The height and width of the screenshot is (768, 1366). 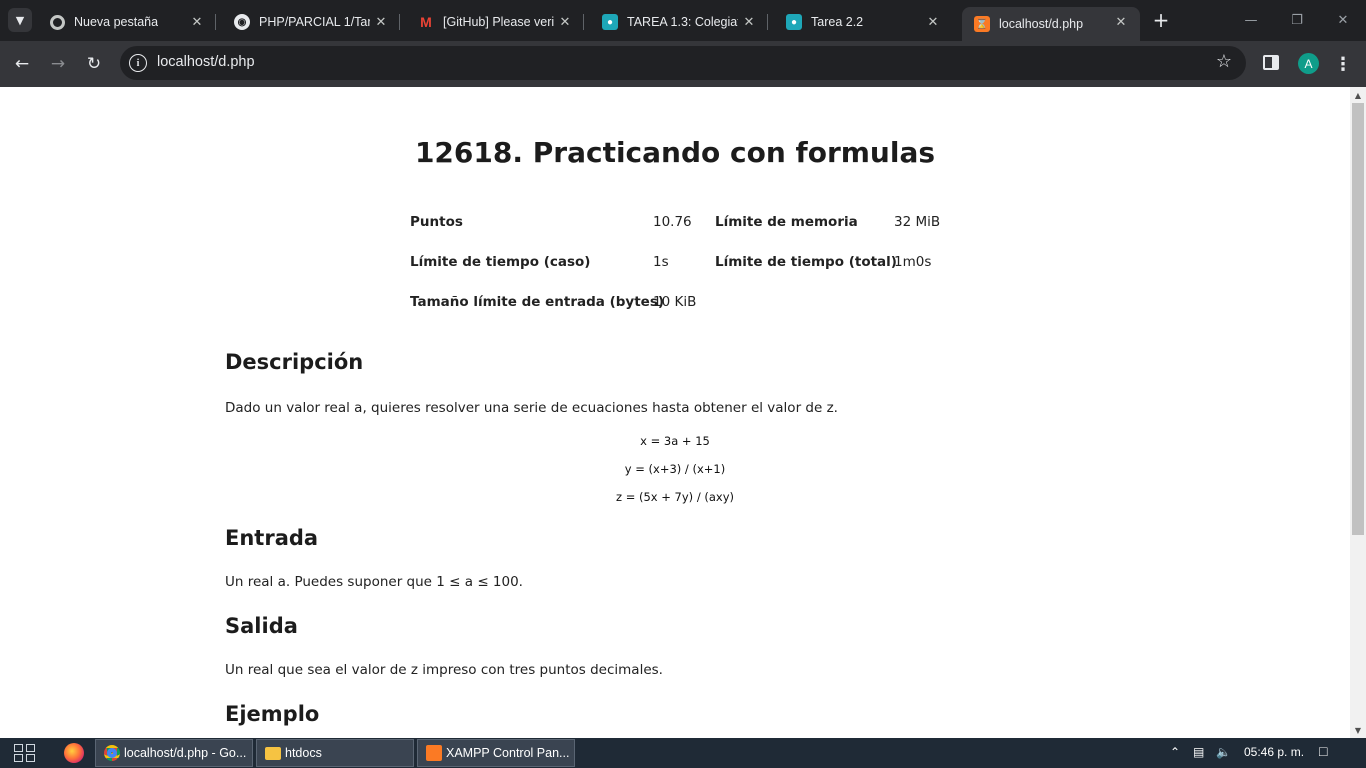 What do you see at coordinates (1358, 730) in the screenshot?
I see `scroll-down-icon: ▼` at bounding box center [1358, 730].